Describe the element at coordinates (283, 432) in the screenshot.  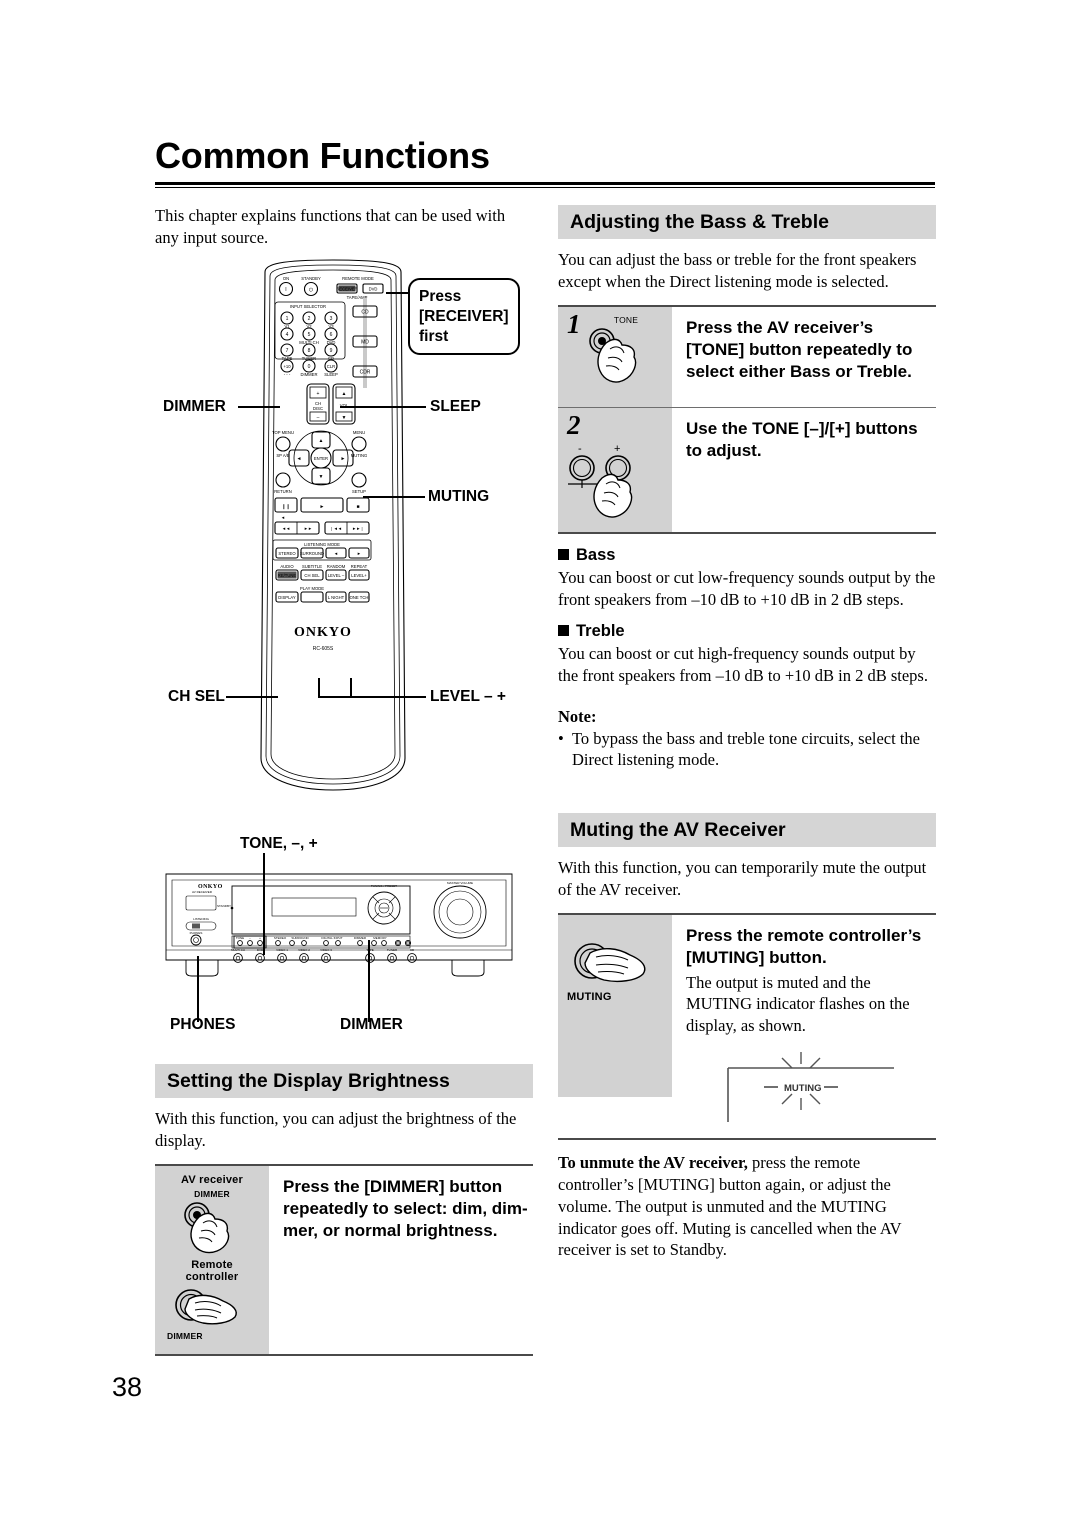
I see `svg-text: TOP MENU` at that location.